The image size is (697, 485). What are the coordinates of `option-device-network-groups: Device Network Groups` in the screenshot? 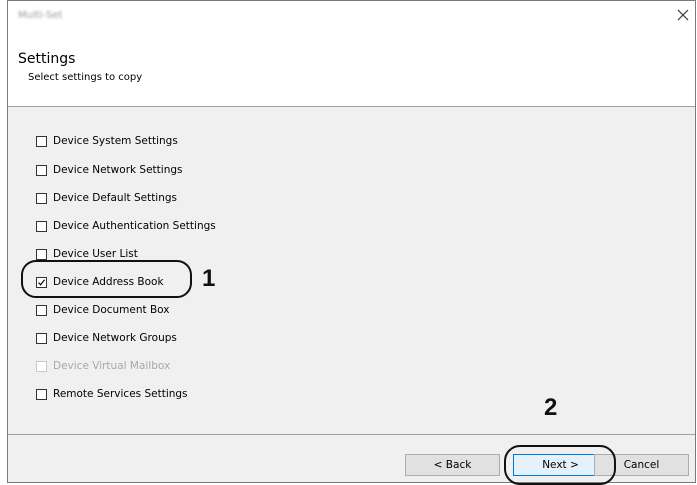 It's located at (106, 338).